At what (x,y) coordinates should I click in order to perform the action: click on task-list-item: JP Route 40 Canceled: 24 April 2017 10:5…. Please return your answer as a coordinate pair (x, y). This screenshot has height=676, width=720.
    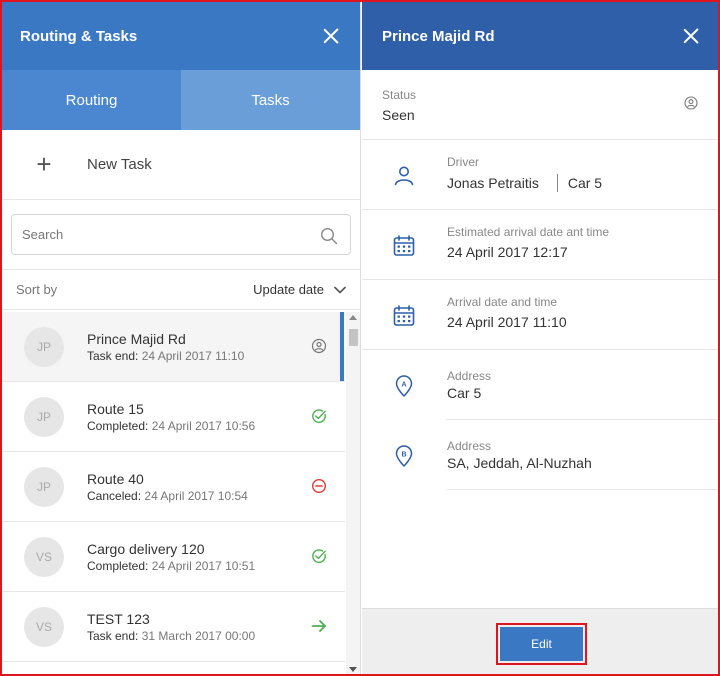
    Looking at the image, I should click on (173, 487).